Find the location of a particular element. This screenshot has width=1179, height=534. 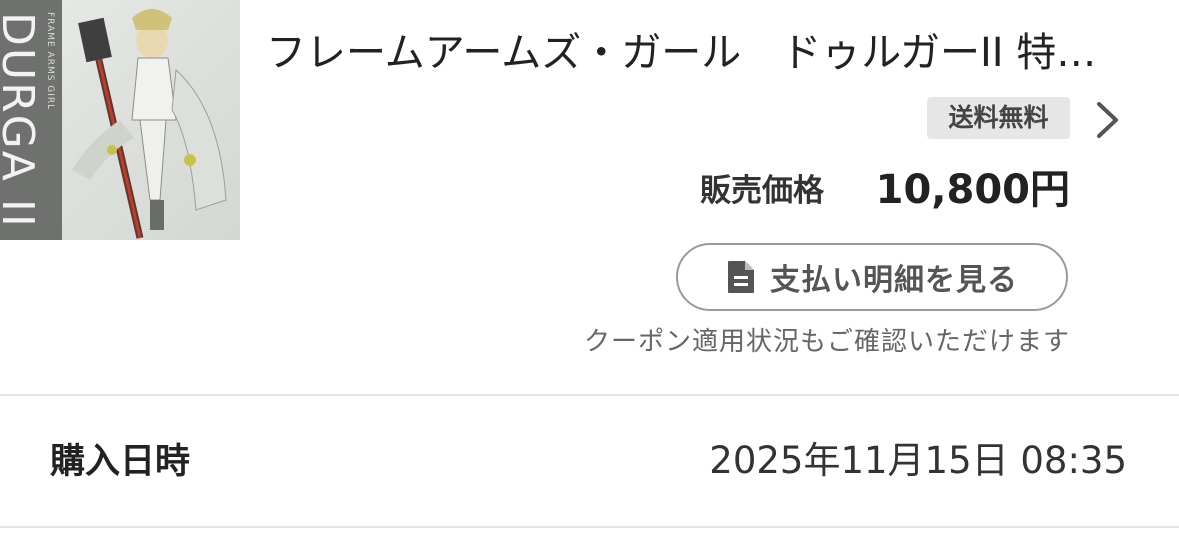

figure-illustration is located at coordinates (149, 124).